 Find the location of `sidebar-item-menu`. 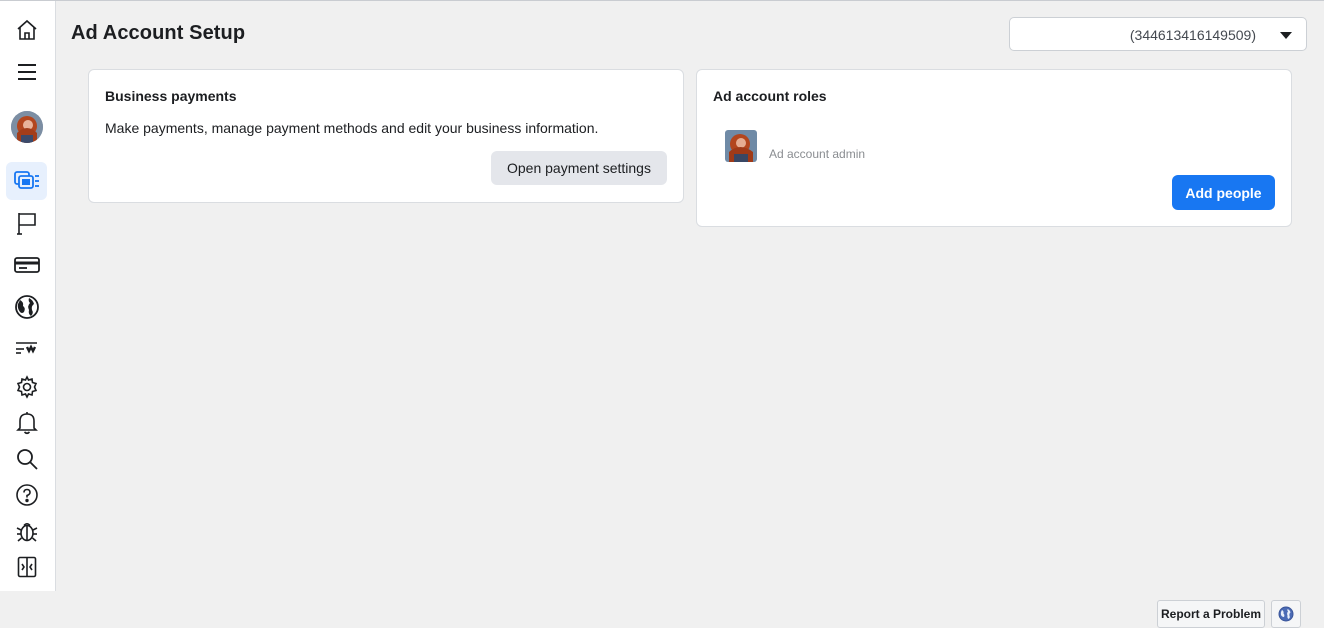

sidebar-item-menu is located at coordinates (26, 72).